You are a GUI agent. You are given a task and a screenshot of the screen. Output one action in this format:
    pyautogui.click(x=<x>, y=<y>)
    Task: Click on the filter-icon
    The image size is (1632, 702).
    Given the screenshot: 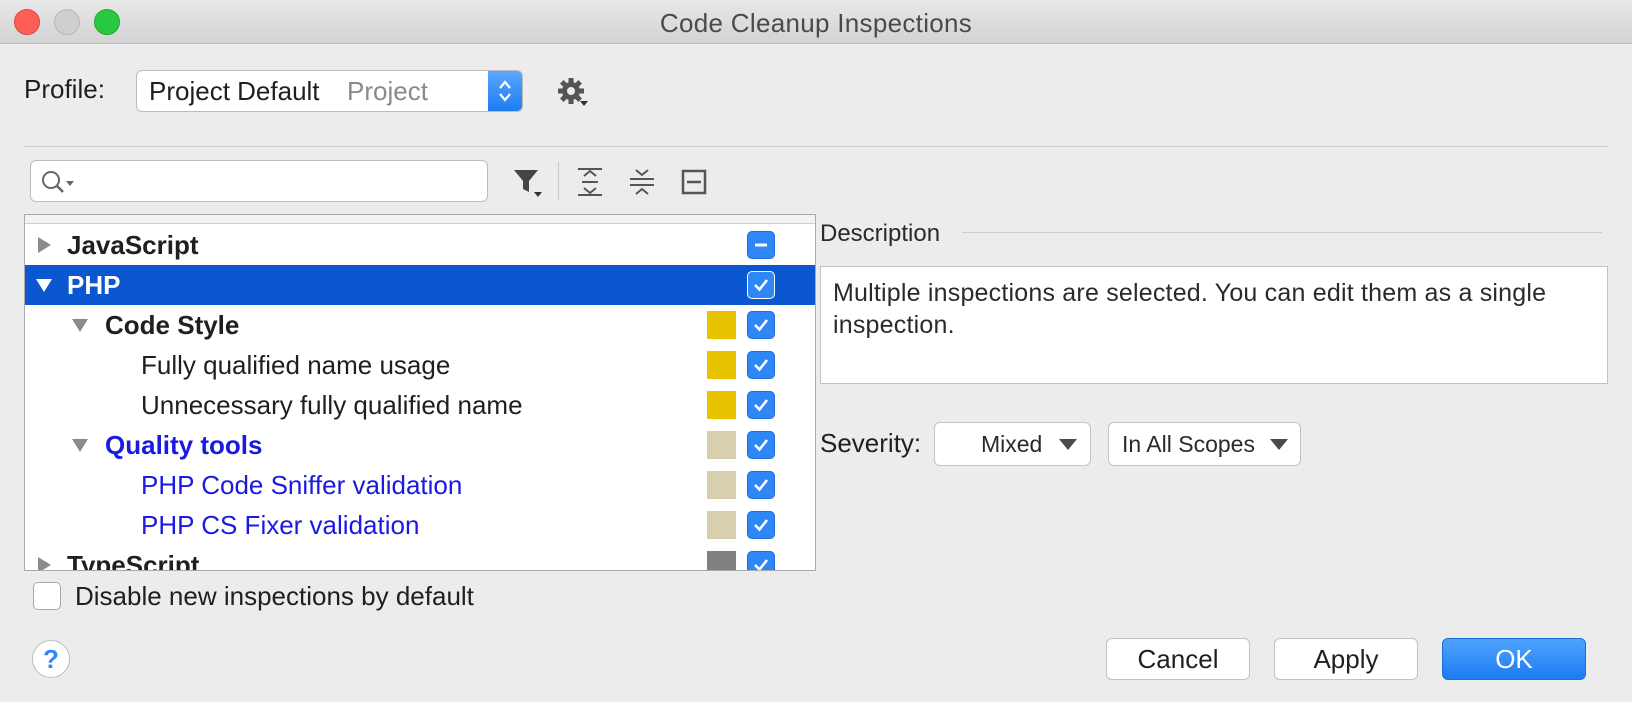 What is the action you would take?
    pyautogui.click(x=528, y=183)
    